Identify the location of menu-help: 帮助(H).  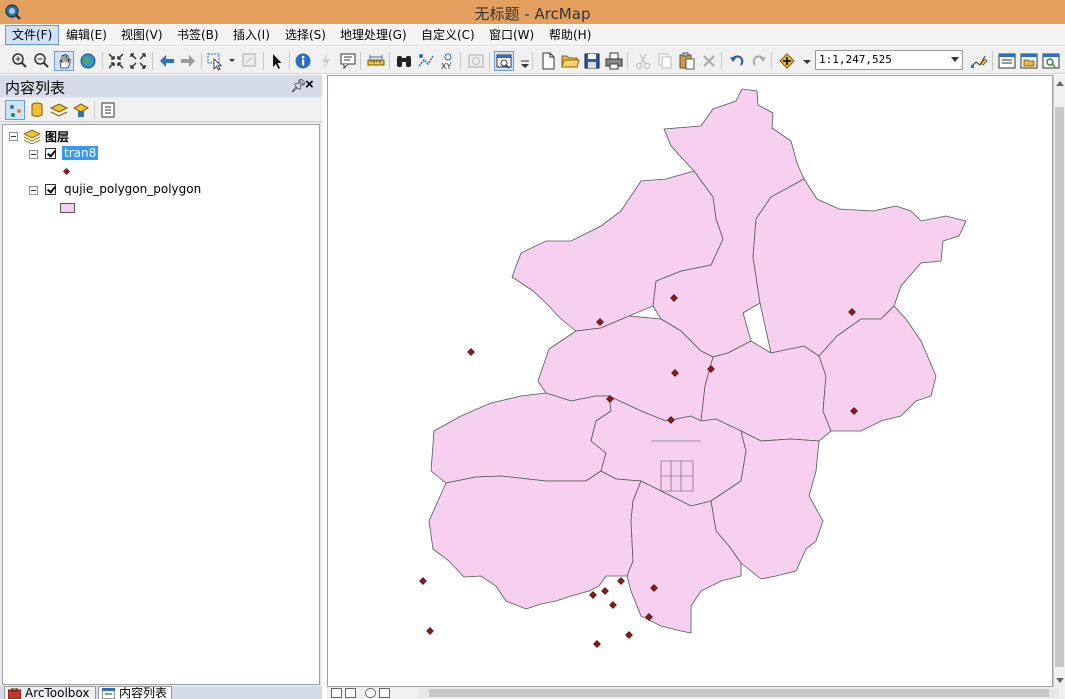
(570, 35).